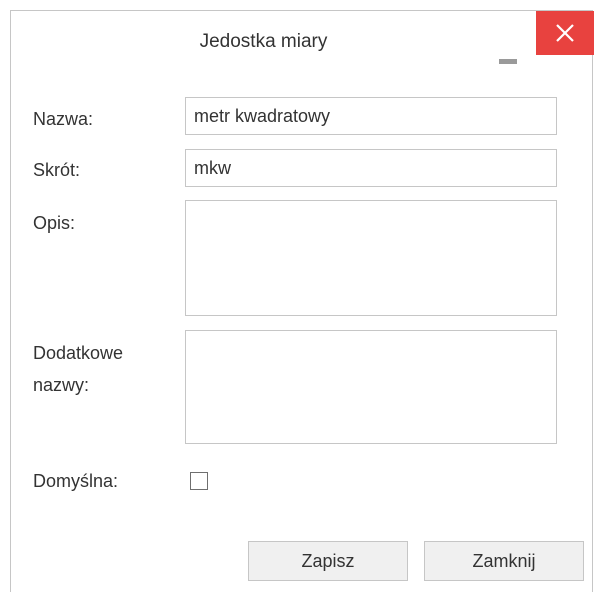 The height and width of the screenshot is (592, 605). What do you see at coordinates (54, 223) in the screenshot?
I see `description-label: Opis:` at bounding box center [54, 223].